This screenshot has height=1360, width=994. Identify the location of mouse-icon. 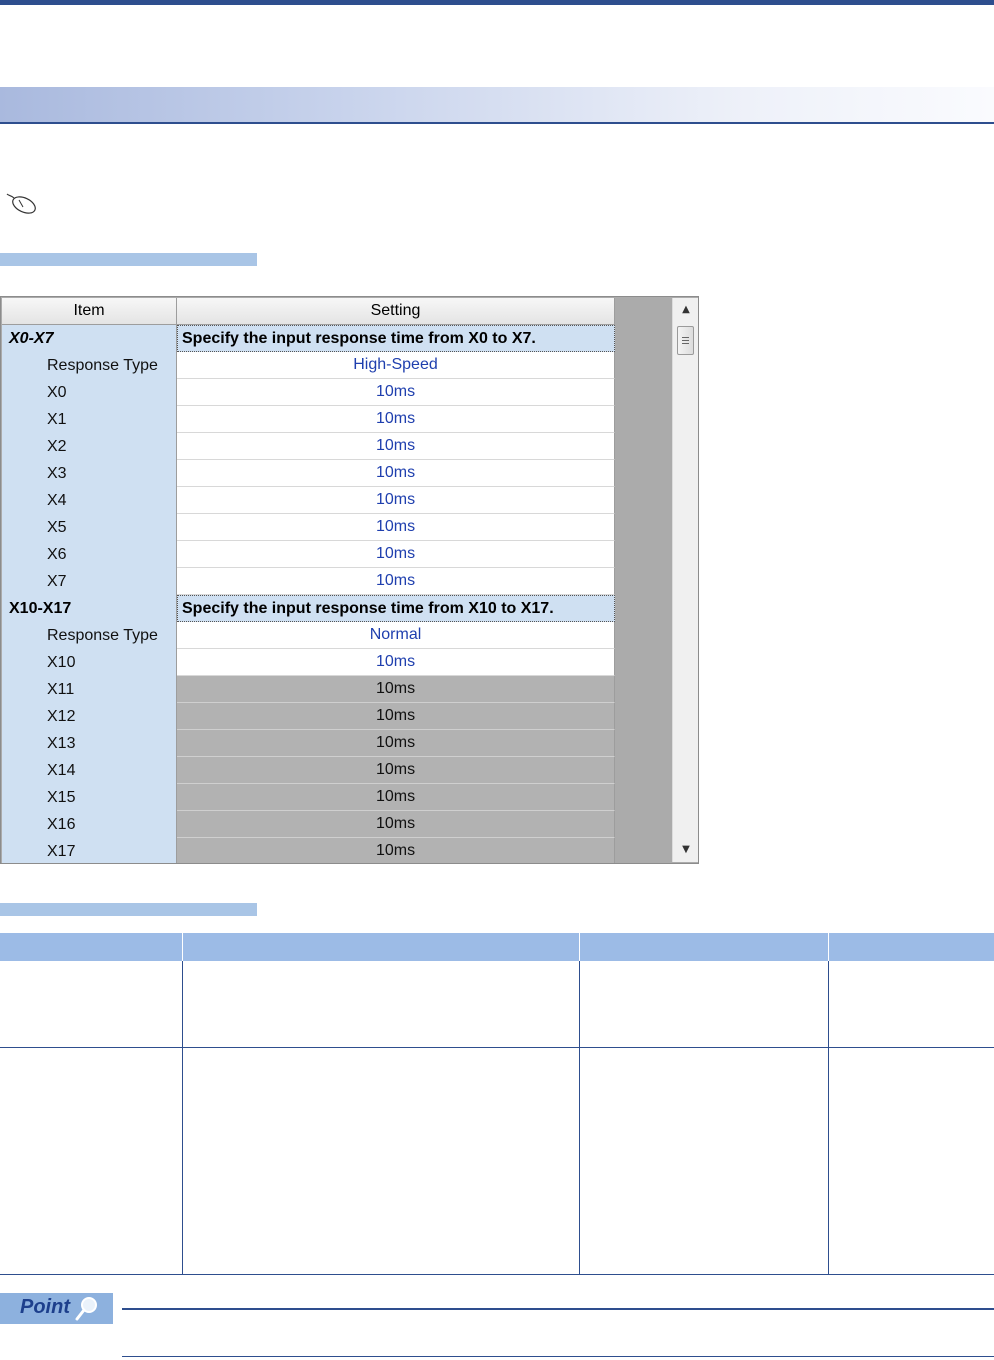
(21, 203).